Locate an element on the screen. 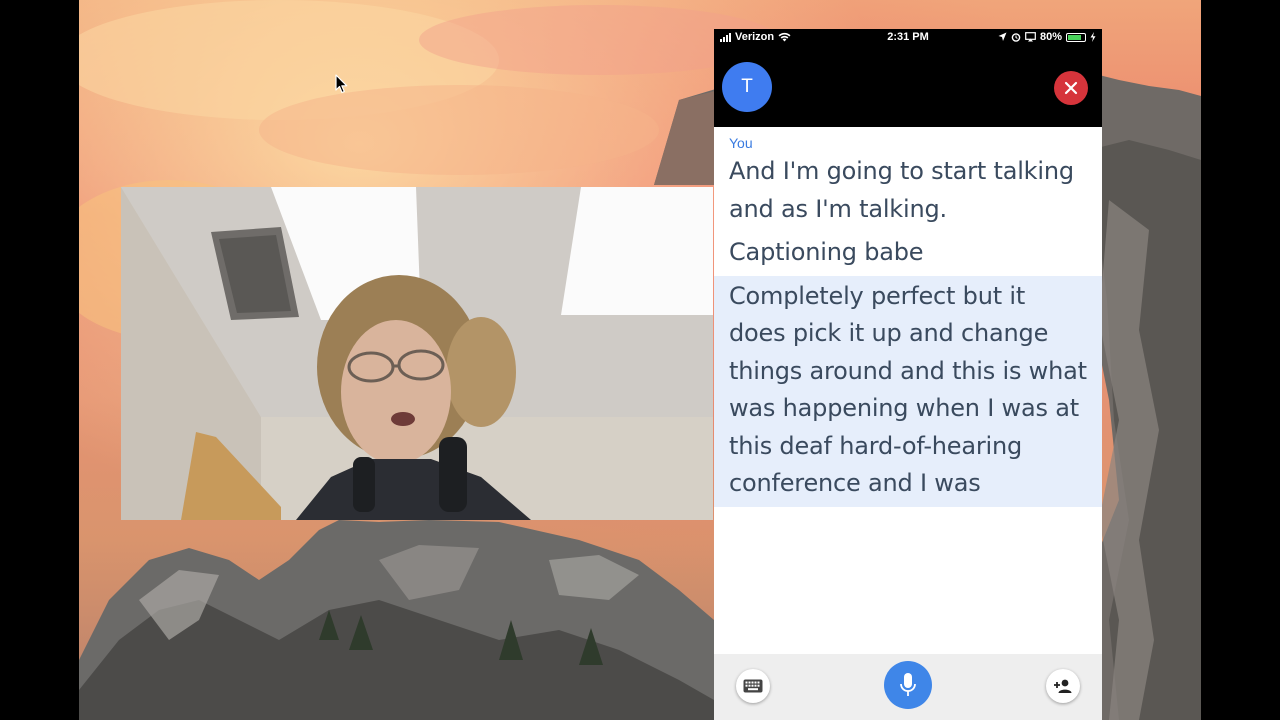  location-icon is located at coordinates (1002, 36).